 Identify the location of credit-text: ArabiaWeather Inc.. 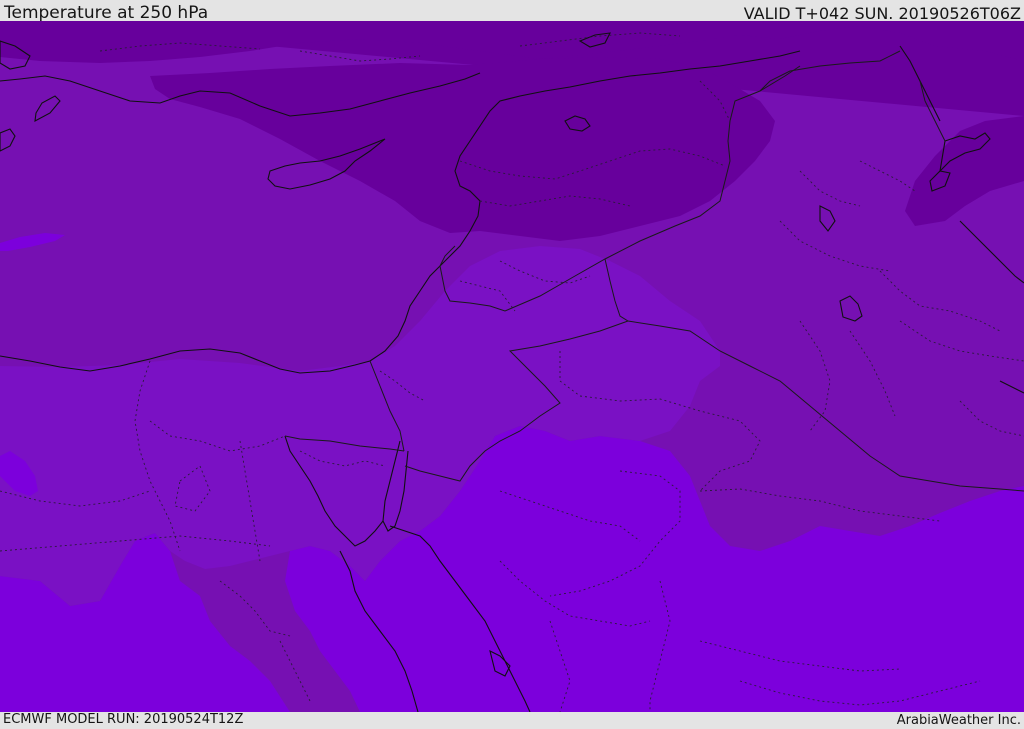
(958, 720).